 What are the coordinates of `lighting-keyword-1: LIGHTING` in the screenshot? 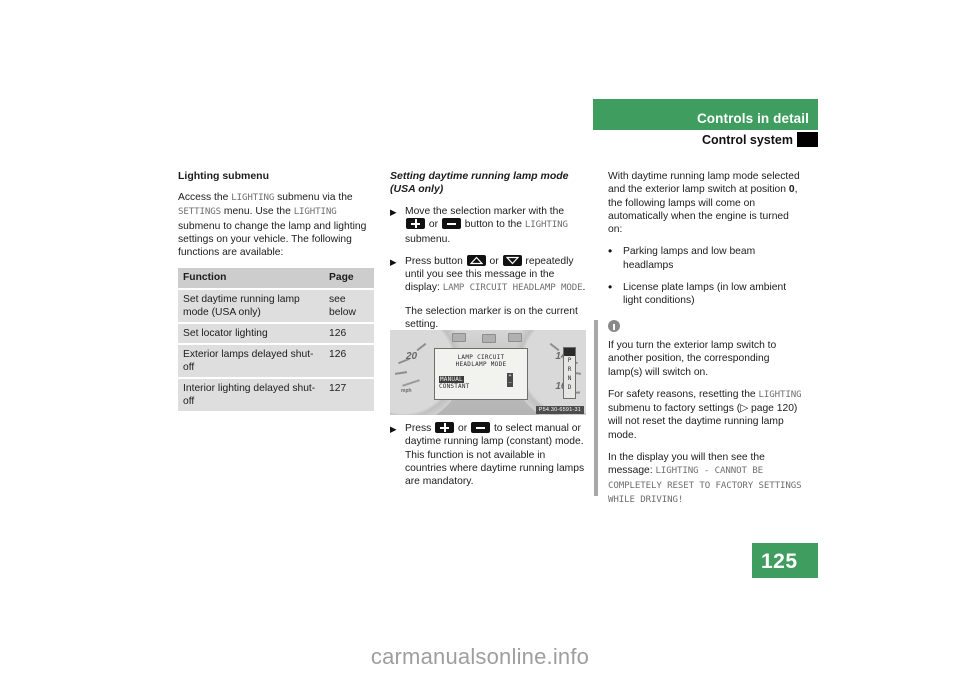 It's located at (253, 198).